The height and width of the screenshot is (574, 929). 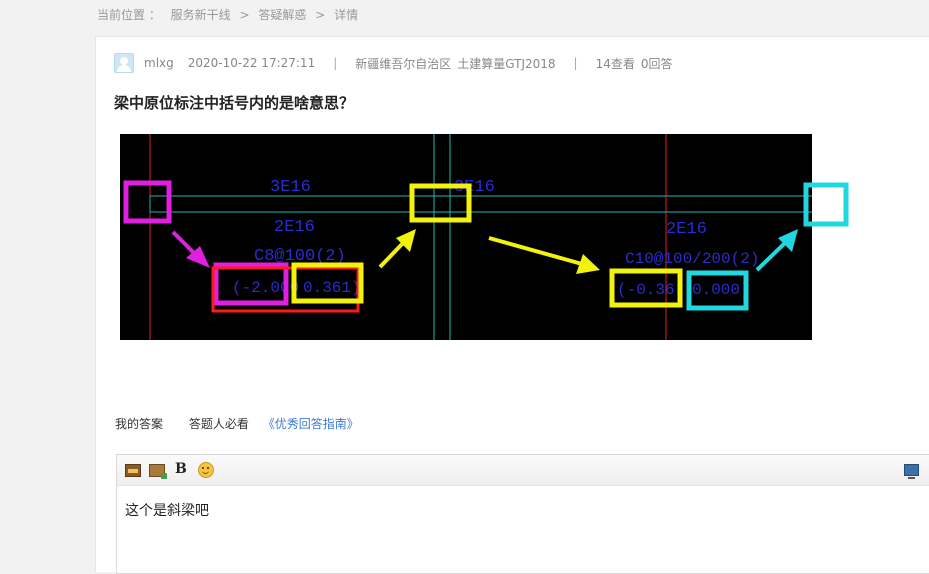 What do you see at coordinates (159, 63) in the screenshot?
I see `username-link: mlxg` at bounding box center [159, 63].